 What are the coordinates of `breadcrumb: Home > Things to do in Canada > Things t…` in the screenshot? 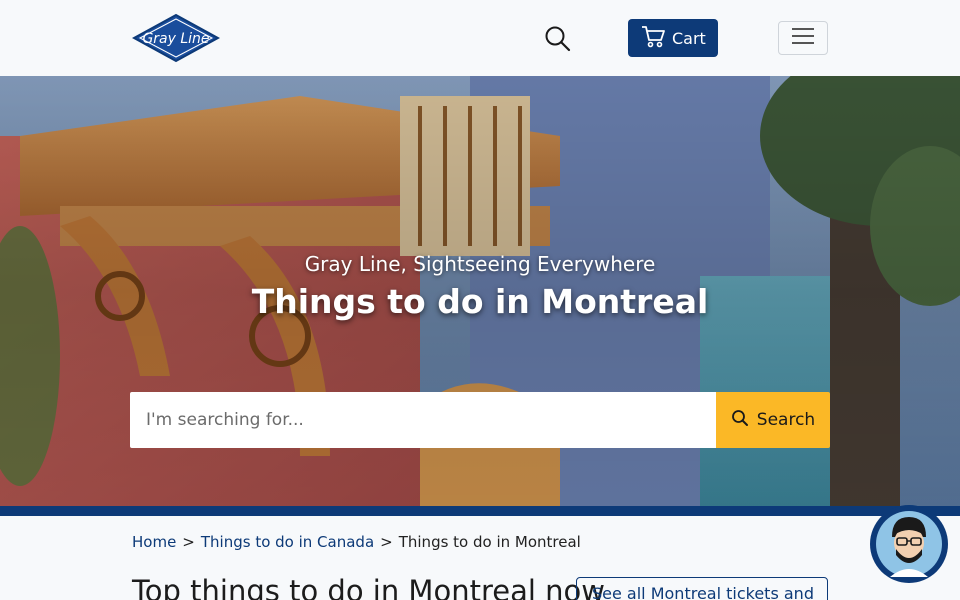 It's located at (356, 542).